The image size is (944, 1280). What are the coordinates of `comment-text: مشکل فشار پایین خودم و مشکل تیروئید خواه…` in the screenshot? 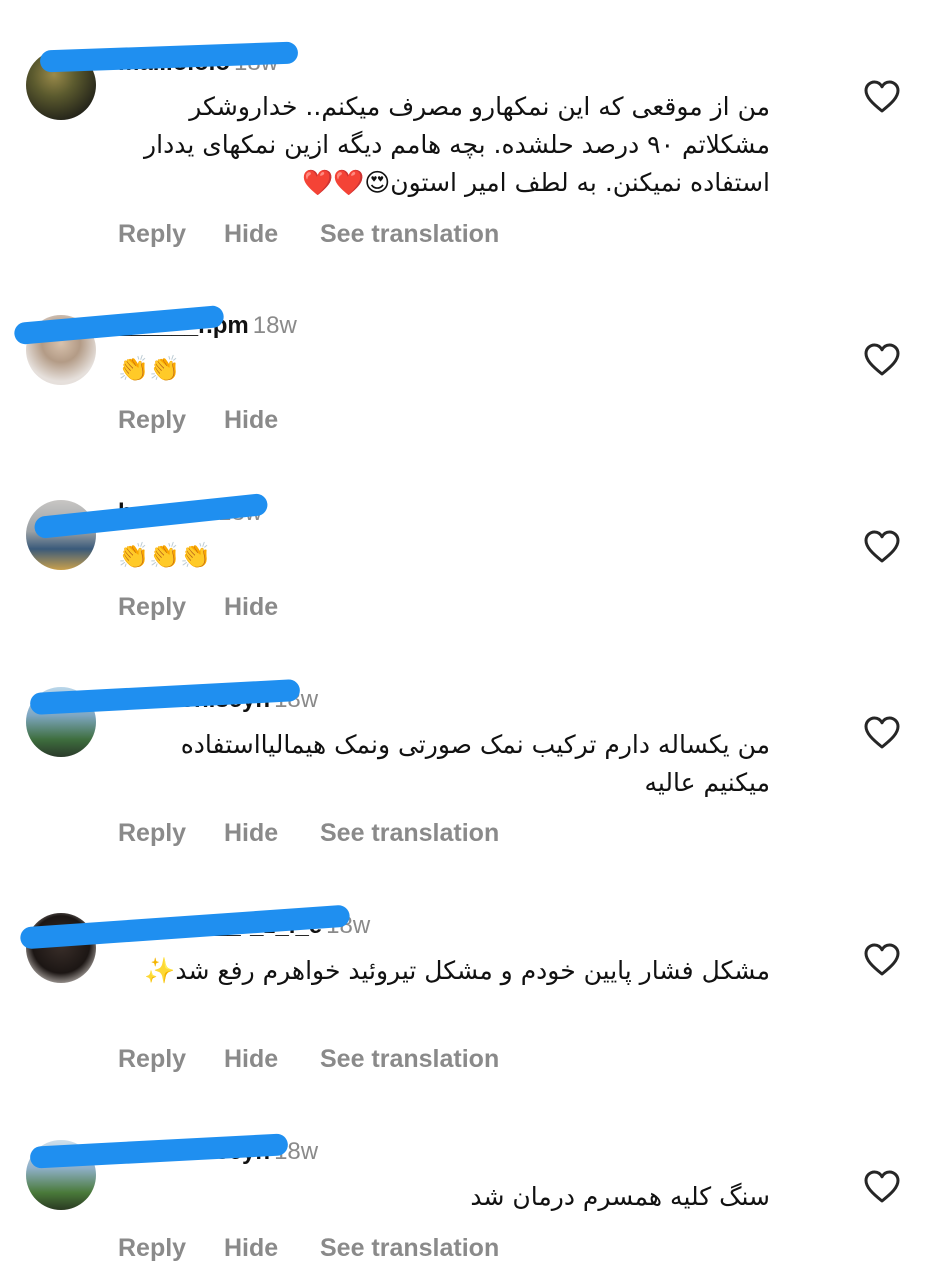 It's located at (457, 970).